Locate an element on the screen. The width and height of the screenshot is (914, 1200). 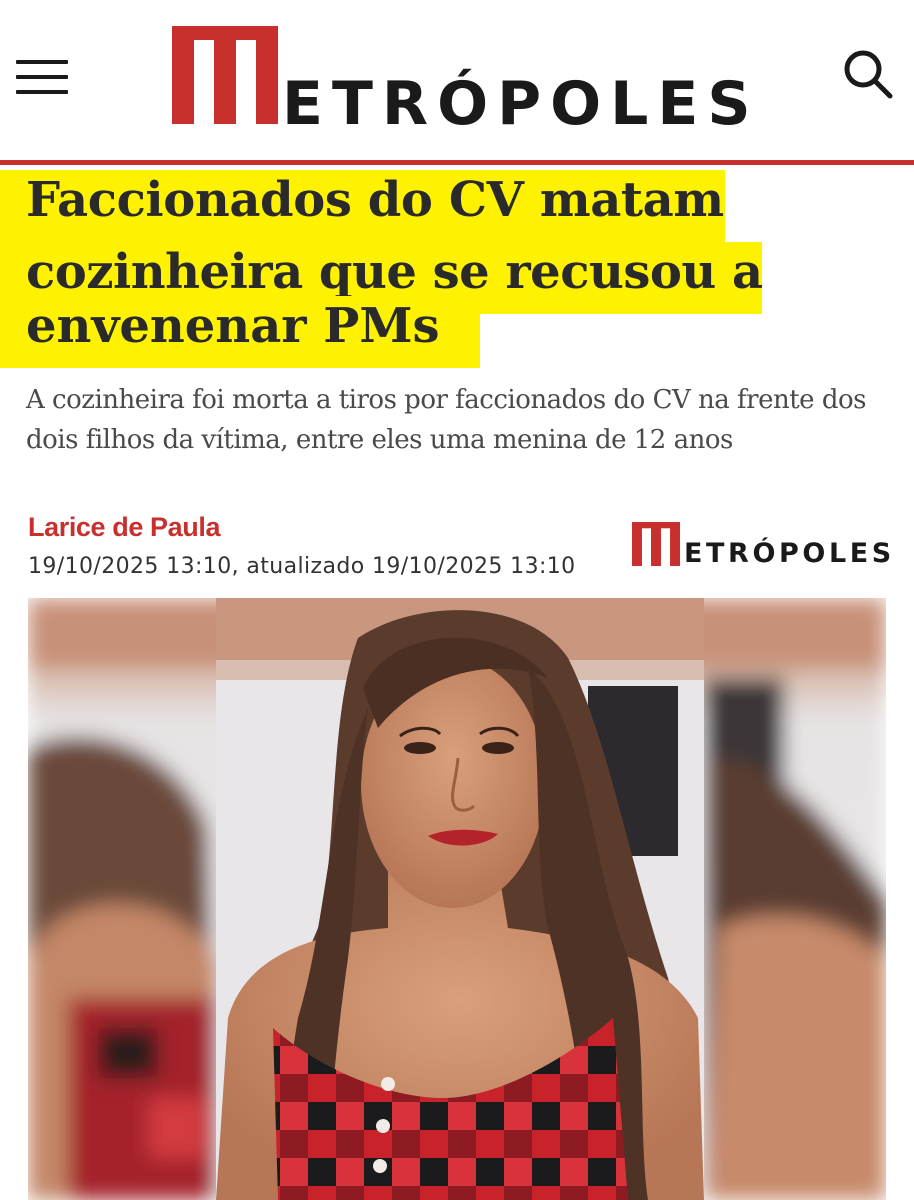
search-icon is located at coordinates (868, 74).